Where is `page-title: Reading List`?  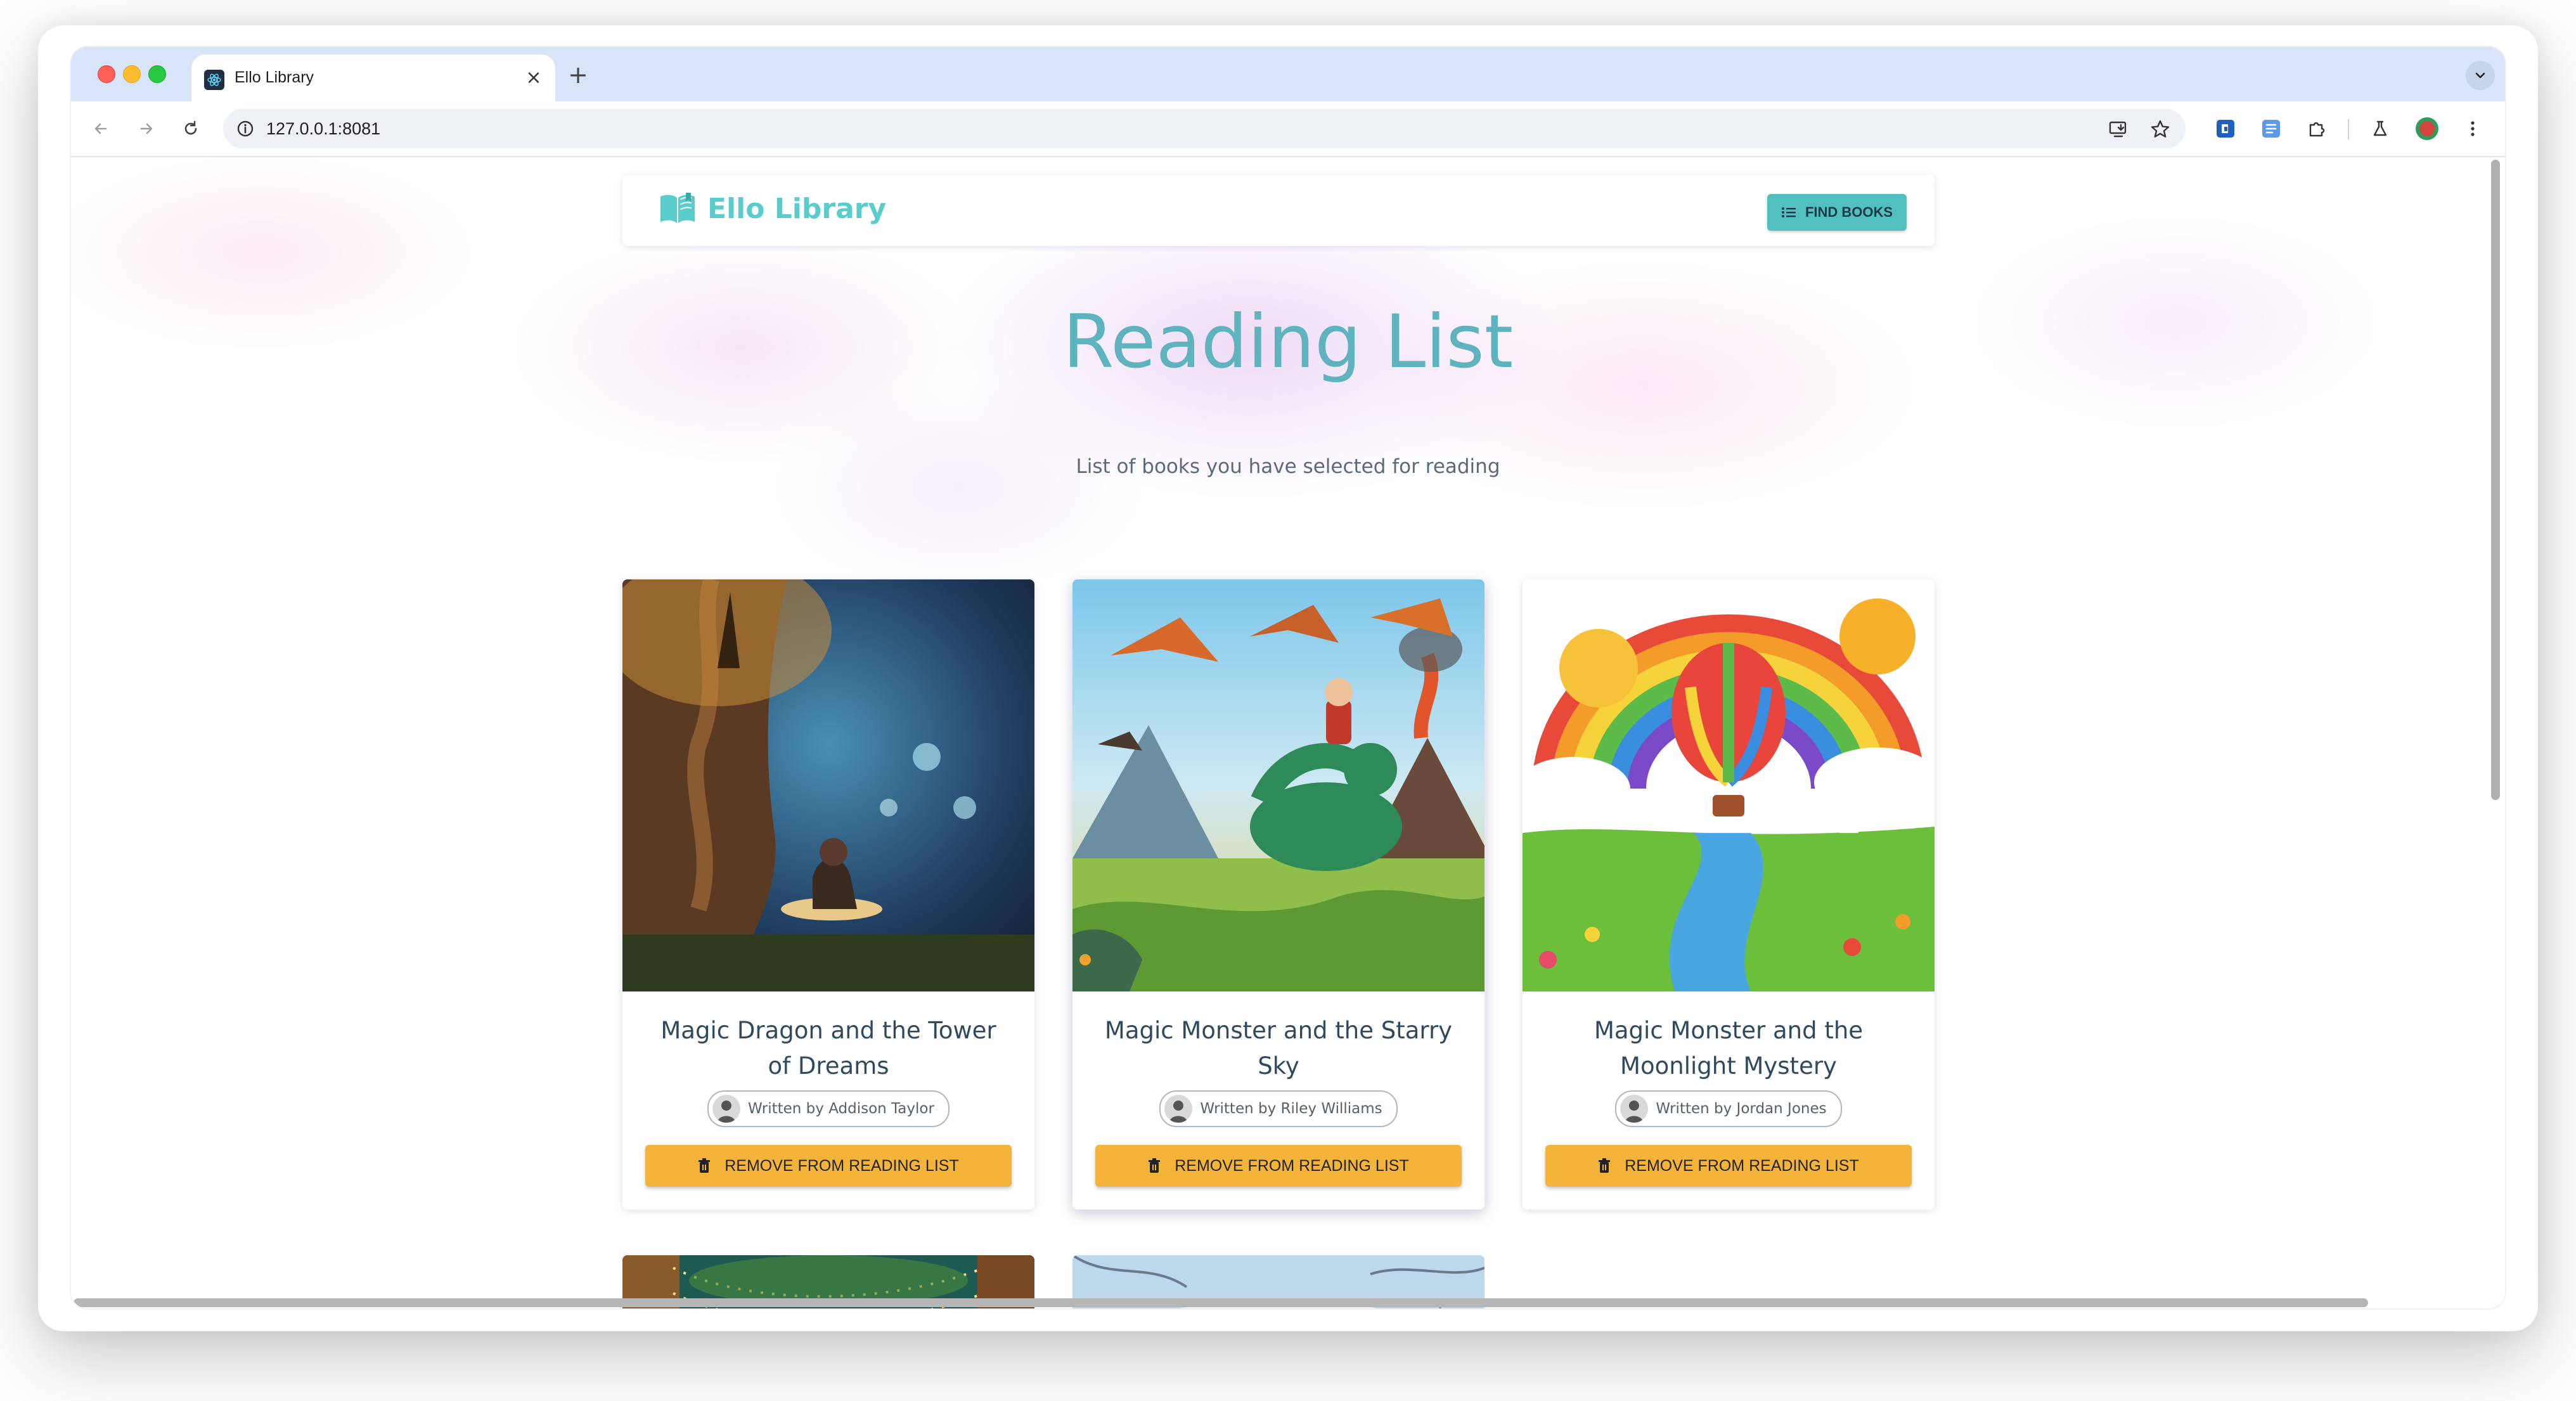 page-title: Reading List is located at coordinates (1288, 342).